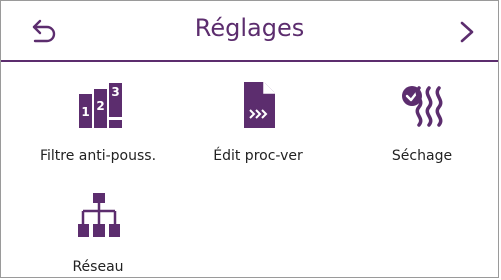 The height and width of the screenshot is (280, 501). Describe the element at coordinates (422, 156) in the screenshot. I see `tile-label: Séchage` at that location.